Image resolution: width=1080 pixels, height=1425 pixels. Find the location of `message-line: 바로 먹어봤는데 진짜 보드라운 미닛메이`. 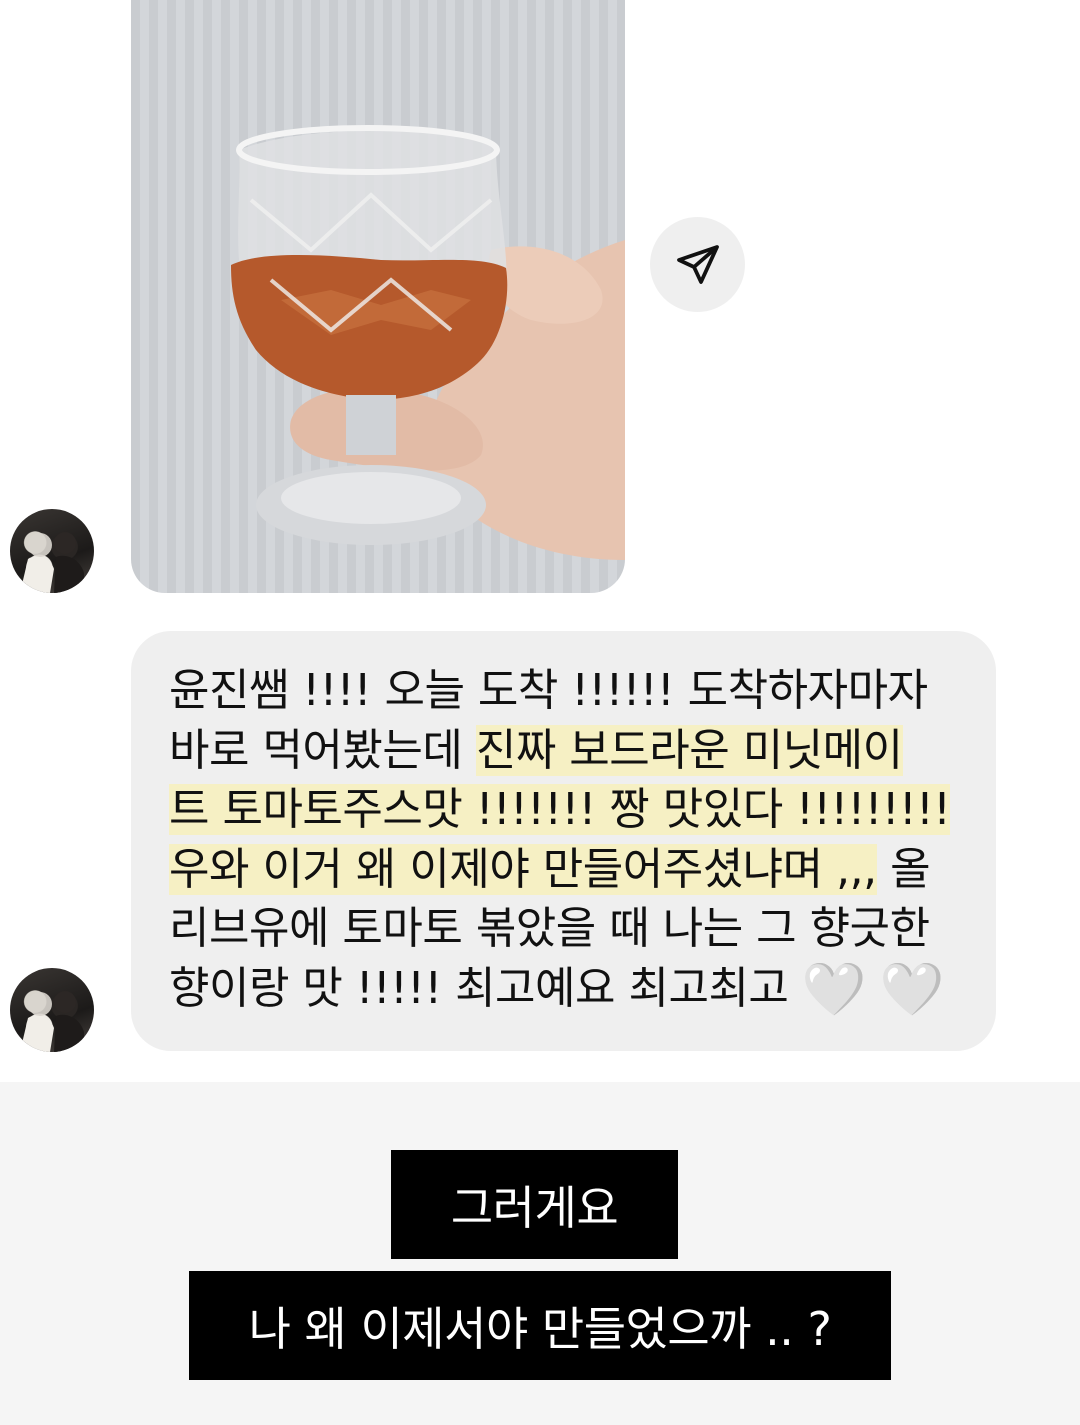

message-line: 바로 먹어봤는데 진짜 보드라운 미닛메이 is located at coordinates (567, 751).